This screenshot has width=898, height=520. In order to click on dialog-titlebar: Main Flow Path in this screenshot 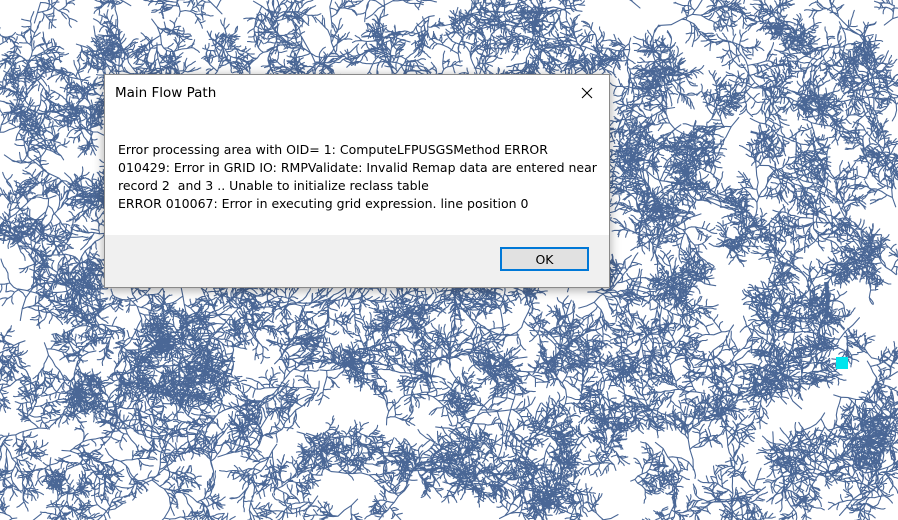, I will do `click(357, 94)`.